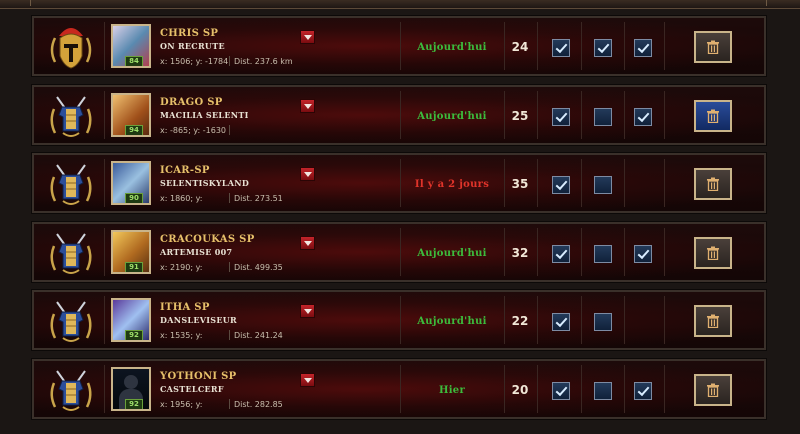  What do you see at coordinates (181, 404) in the screenshot?
I see `coordinates: x: 1956; y:` at bounding box center [181, 404].